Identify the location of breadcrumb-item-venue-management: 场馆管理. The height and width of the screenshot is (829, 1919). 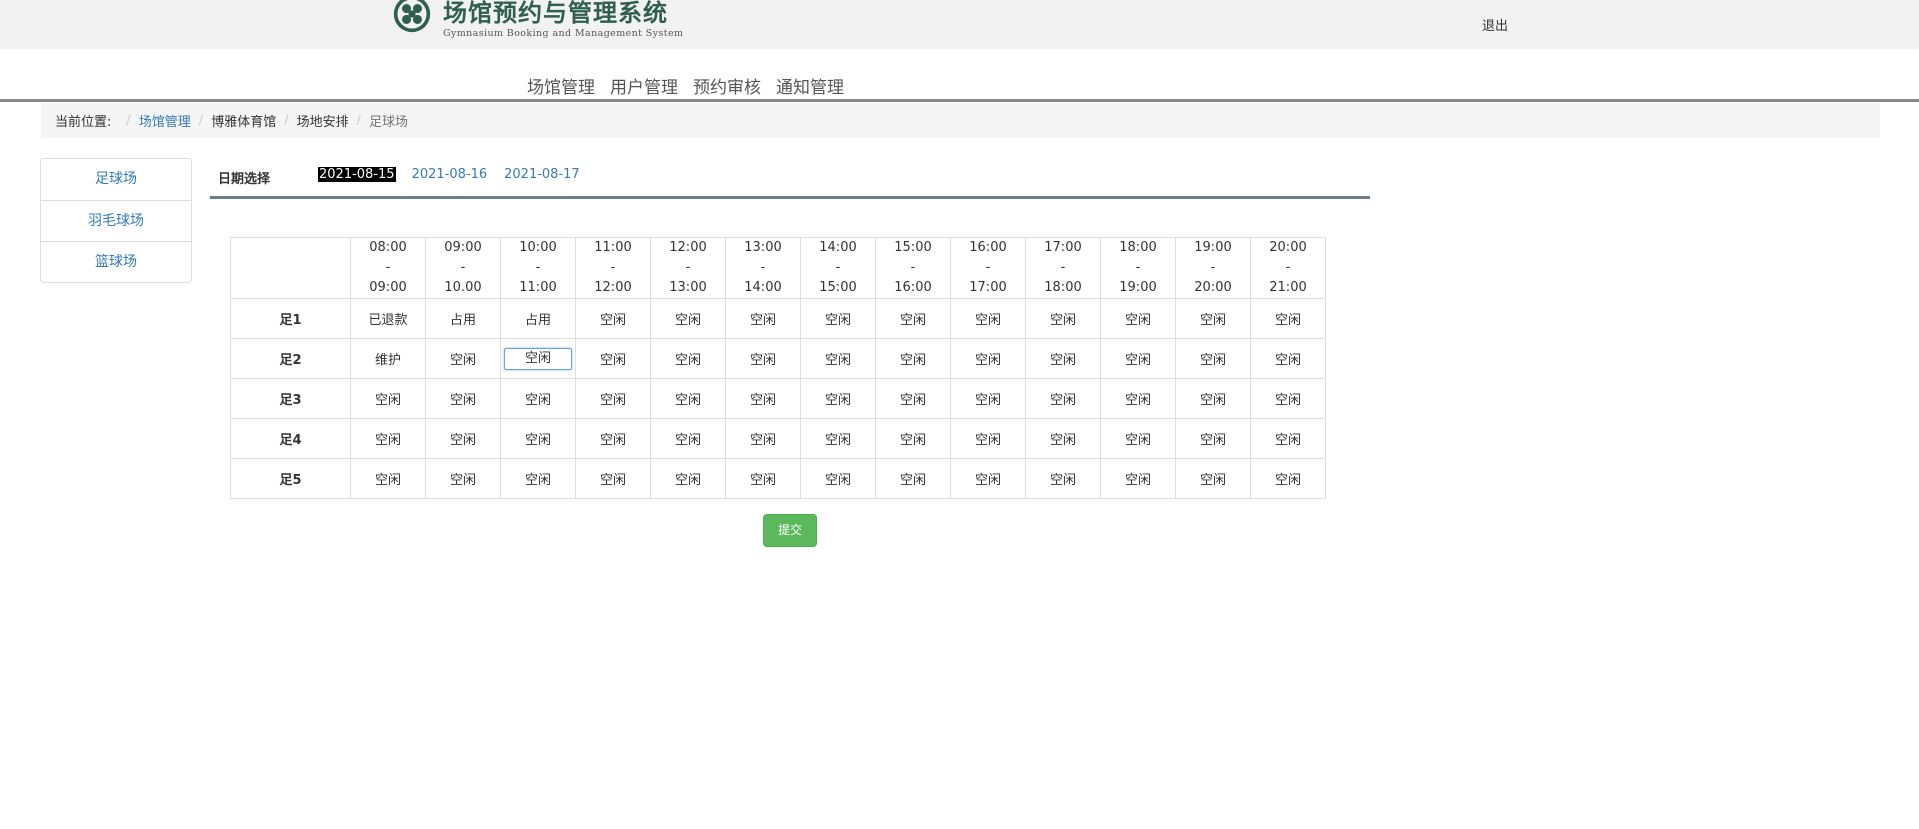
(165, 120).